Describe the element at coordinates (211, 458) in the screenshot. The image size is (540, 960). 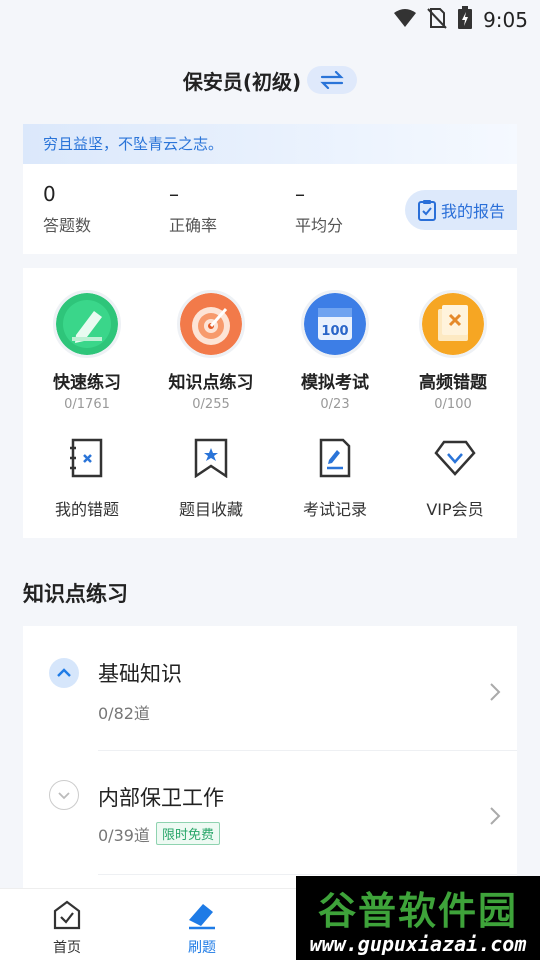
I see `bookmark-icon` at that location.